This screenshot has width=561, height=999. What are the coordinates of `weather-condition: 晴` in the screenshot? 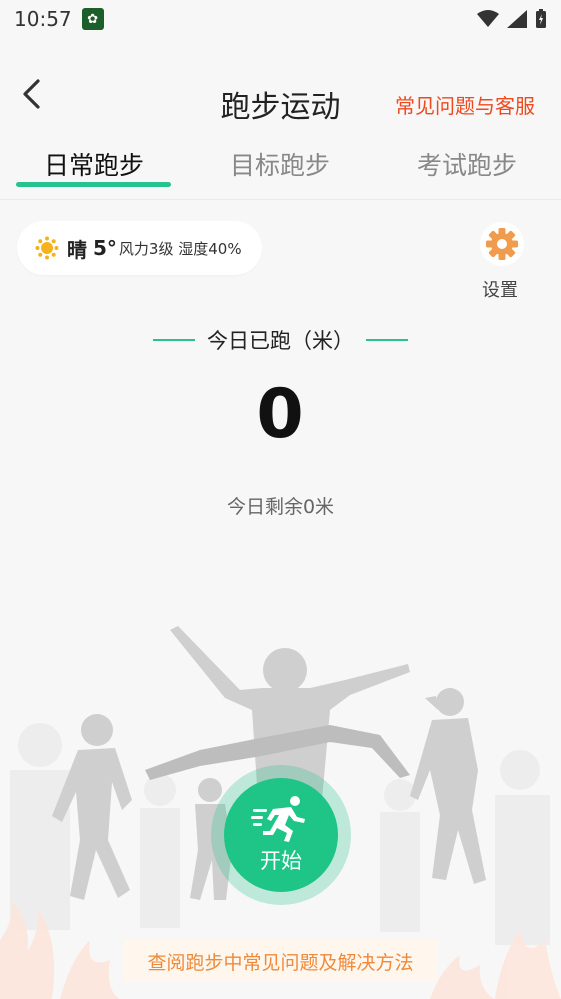 It's located at (77, 249).